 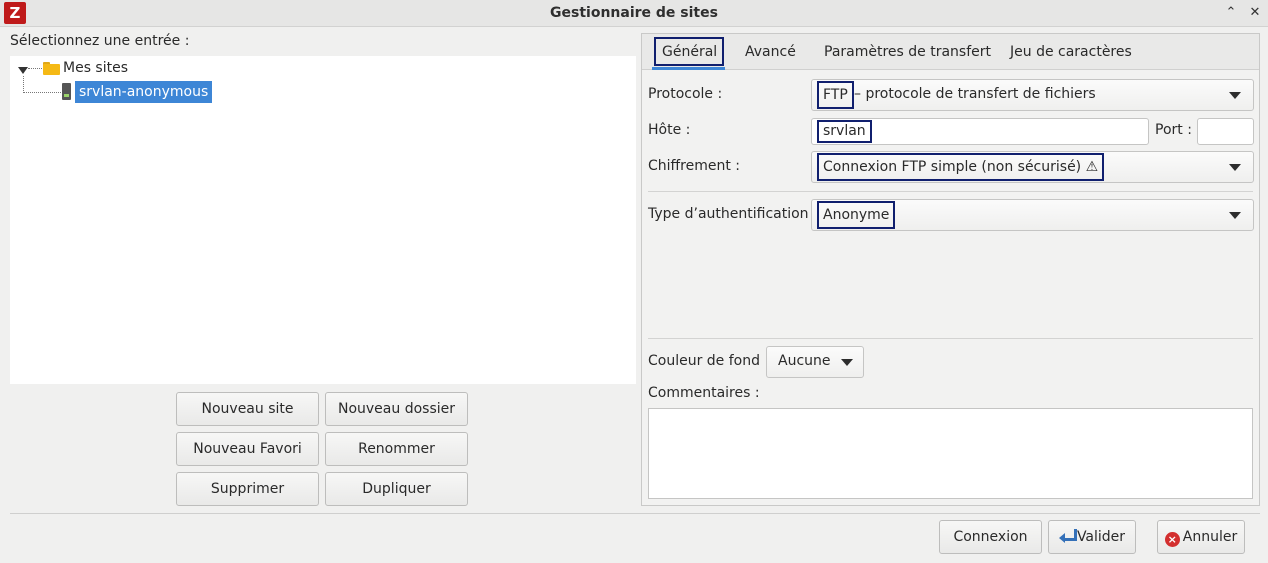 I want to click on cancel-button-label: Annuler, so click(x=1210, y=537).